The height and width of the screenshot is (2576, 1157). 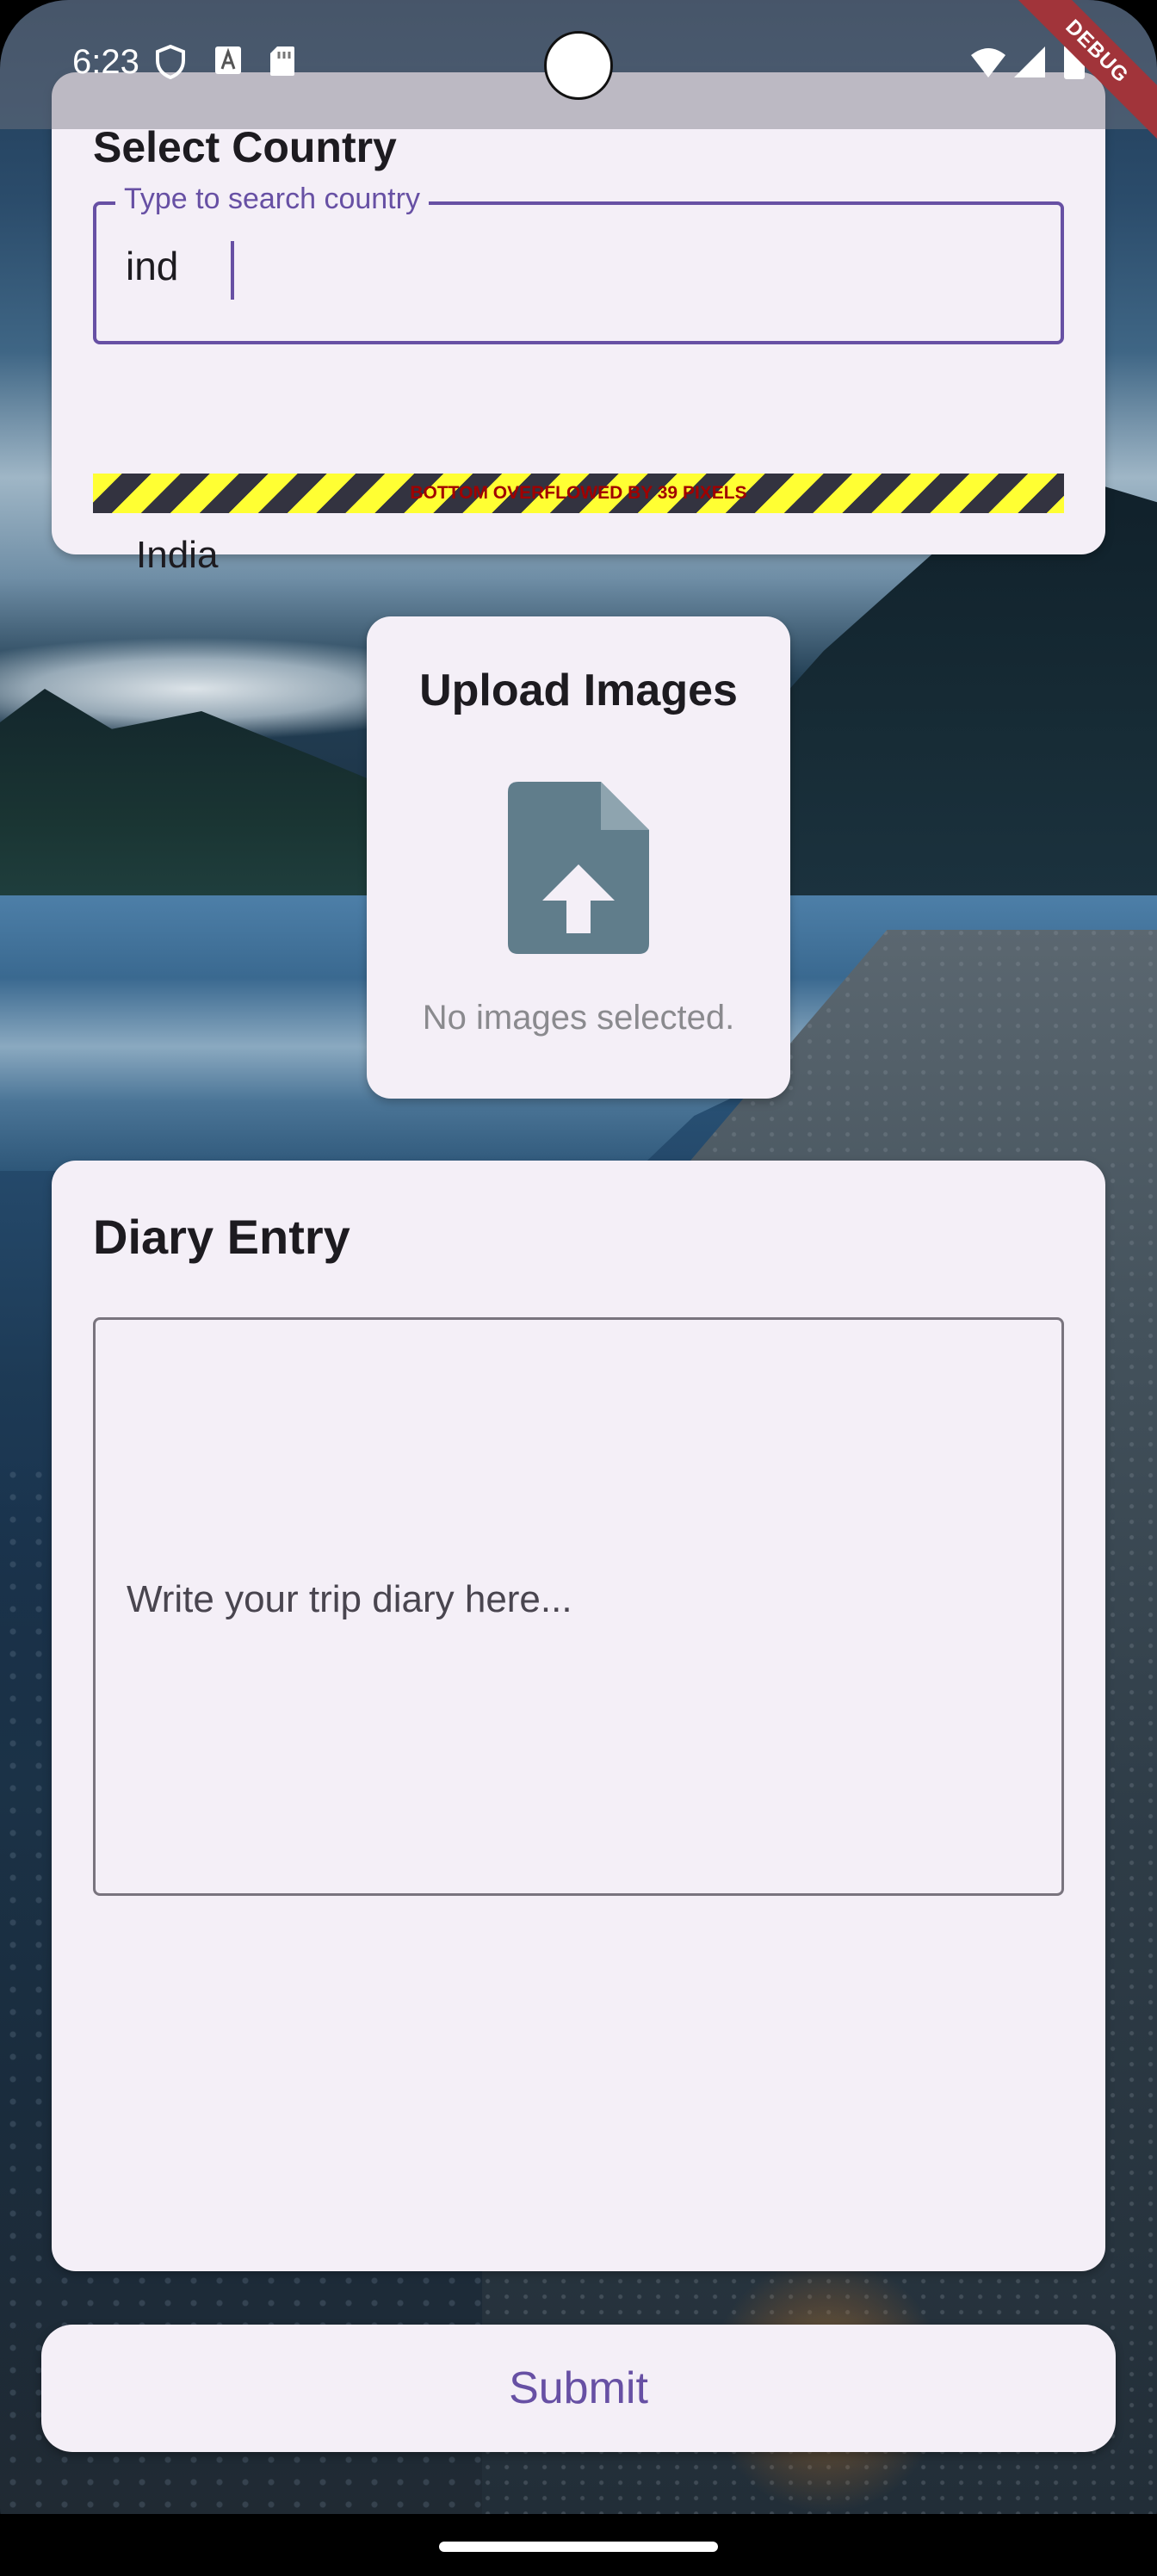 I want to click on upload-status-text: No images selected., so click(x=579, y=1018).